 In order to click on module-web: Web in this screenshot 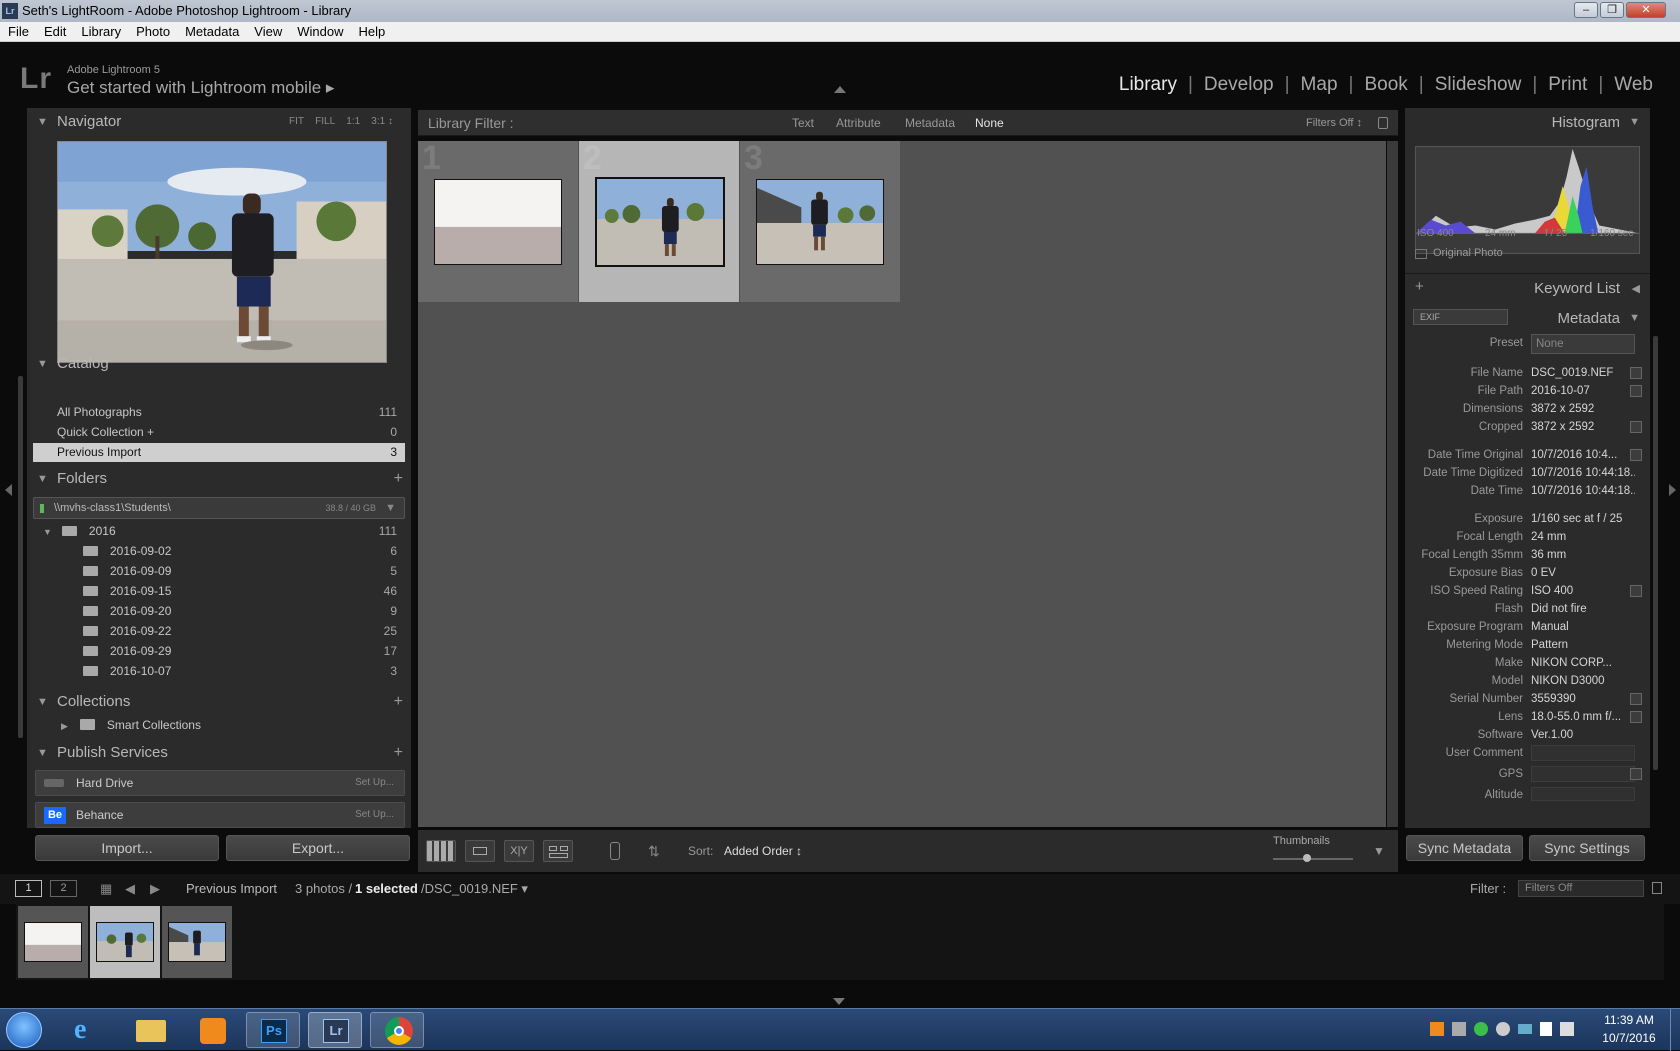, I will do `click(1633, 84)`.